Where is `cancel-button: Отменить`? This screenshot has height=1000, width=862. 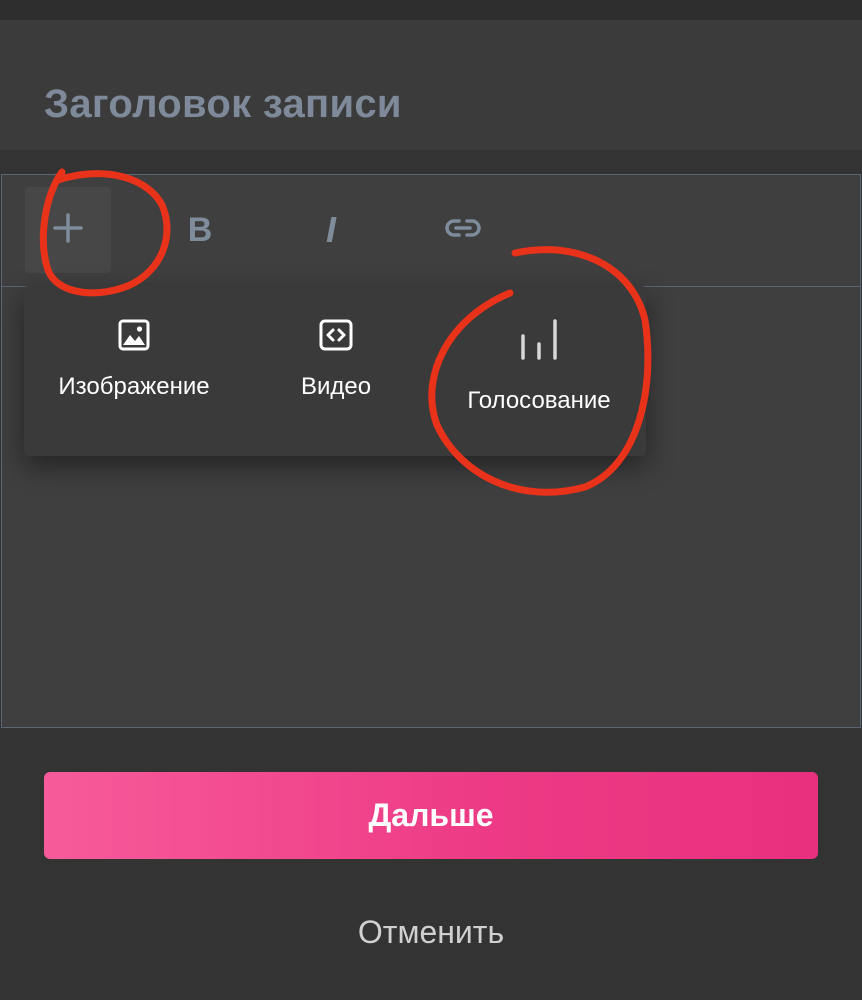
cancel-button: Отменить is located at coordinates (431, 932).